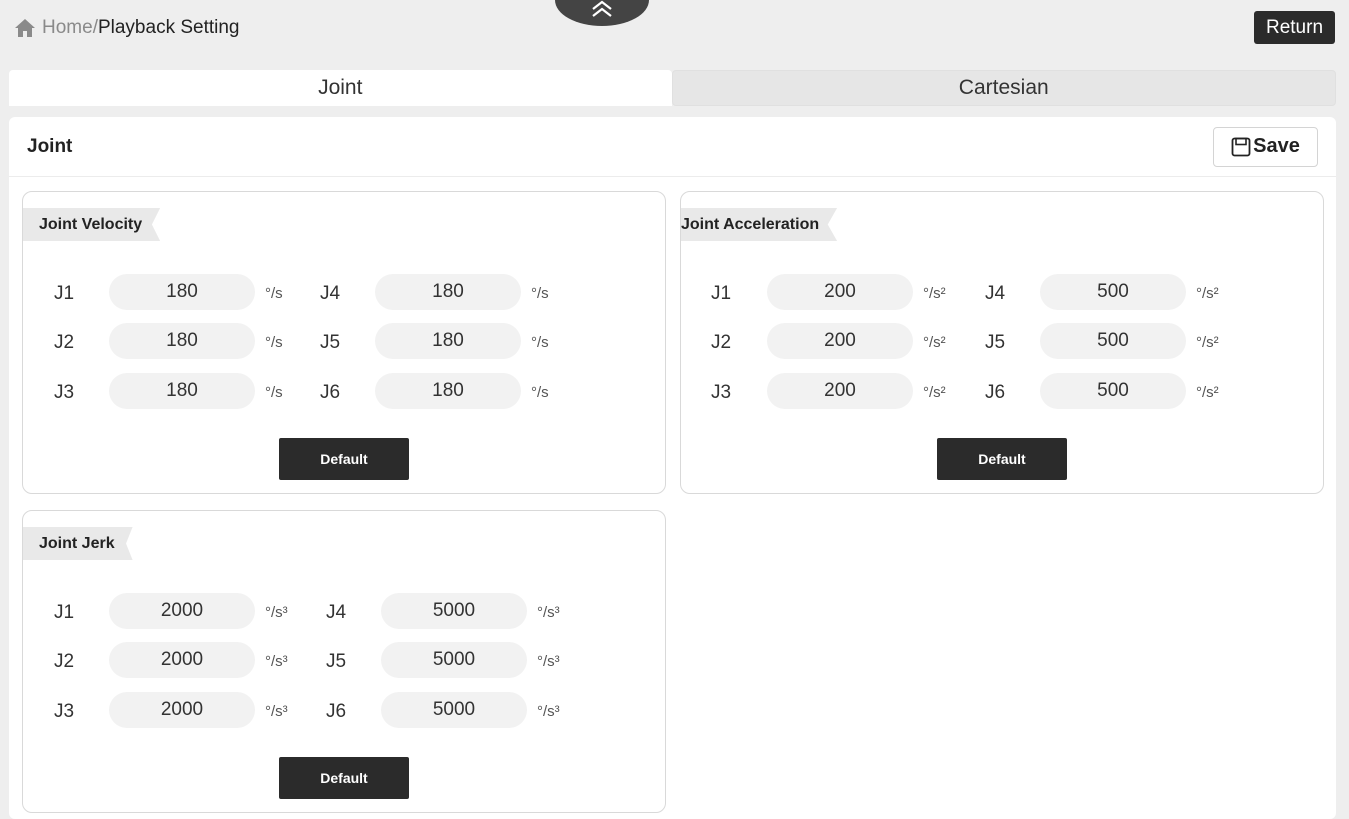  Describe the element at coordinates (934, 293) in the screenshot. I see `acceleration-j1-unit: °/s²` at that location.